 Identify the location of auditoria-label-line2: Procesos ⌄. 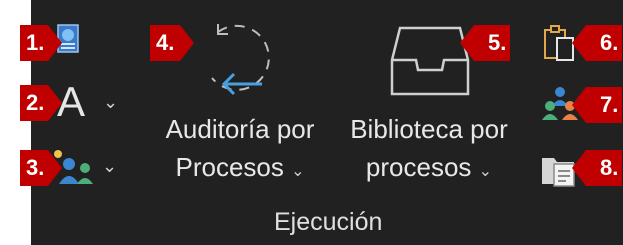
(240, 167).